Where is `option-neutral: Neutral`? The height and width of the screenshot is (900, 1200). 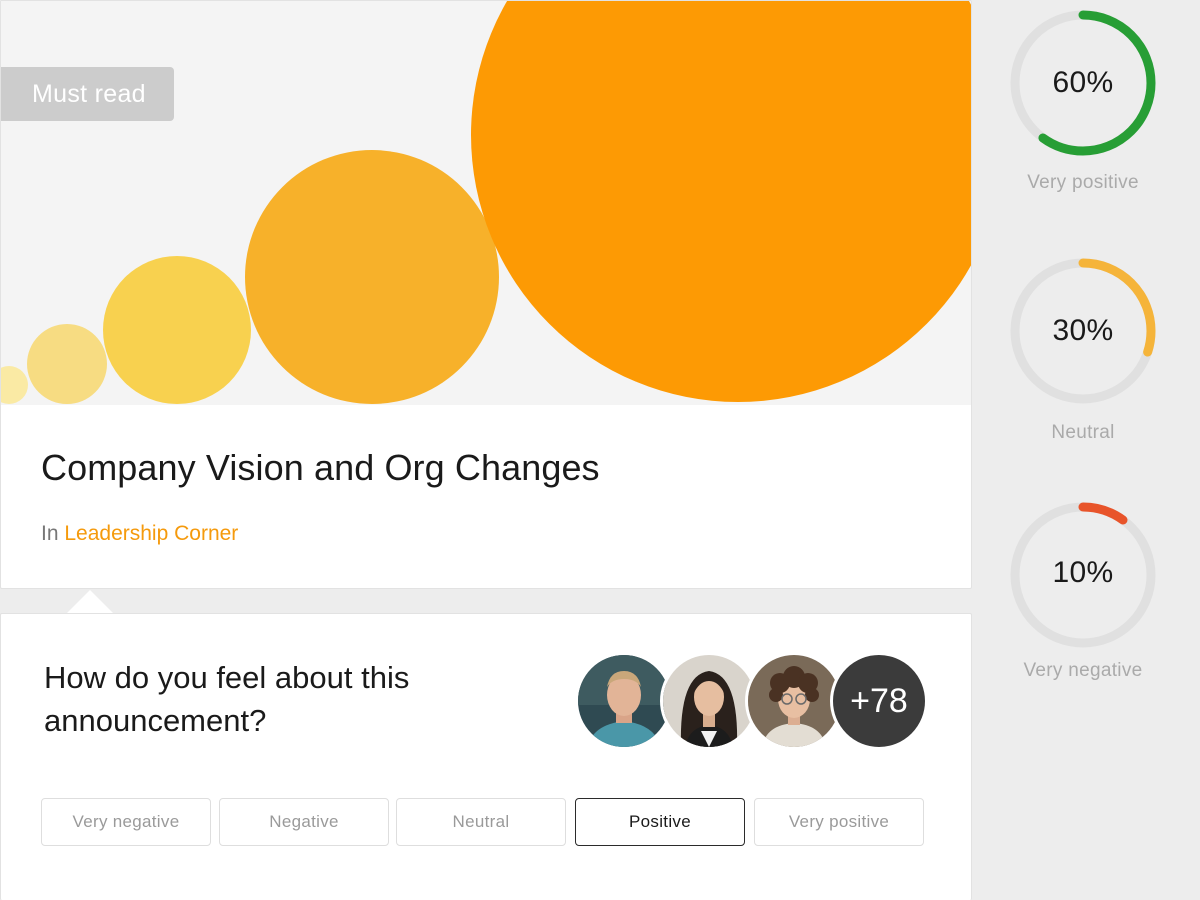
option-neutral: Neutral is located at coordinates (481, 822).